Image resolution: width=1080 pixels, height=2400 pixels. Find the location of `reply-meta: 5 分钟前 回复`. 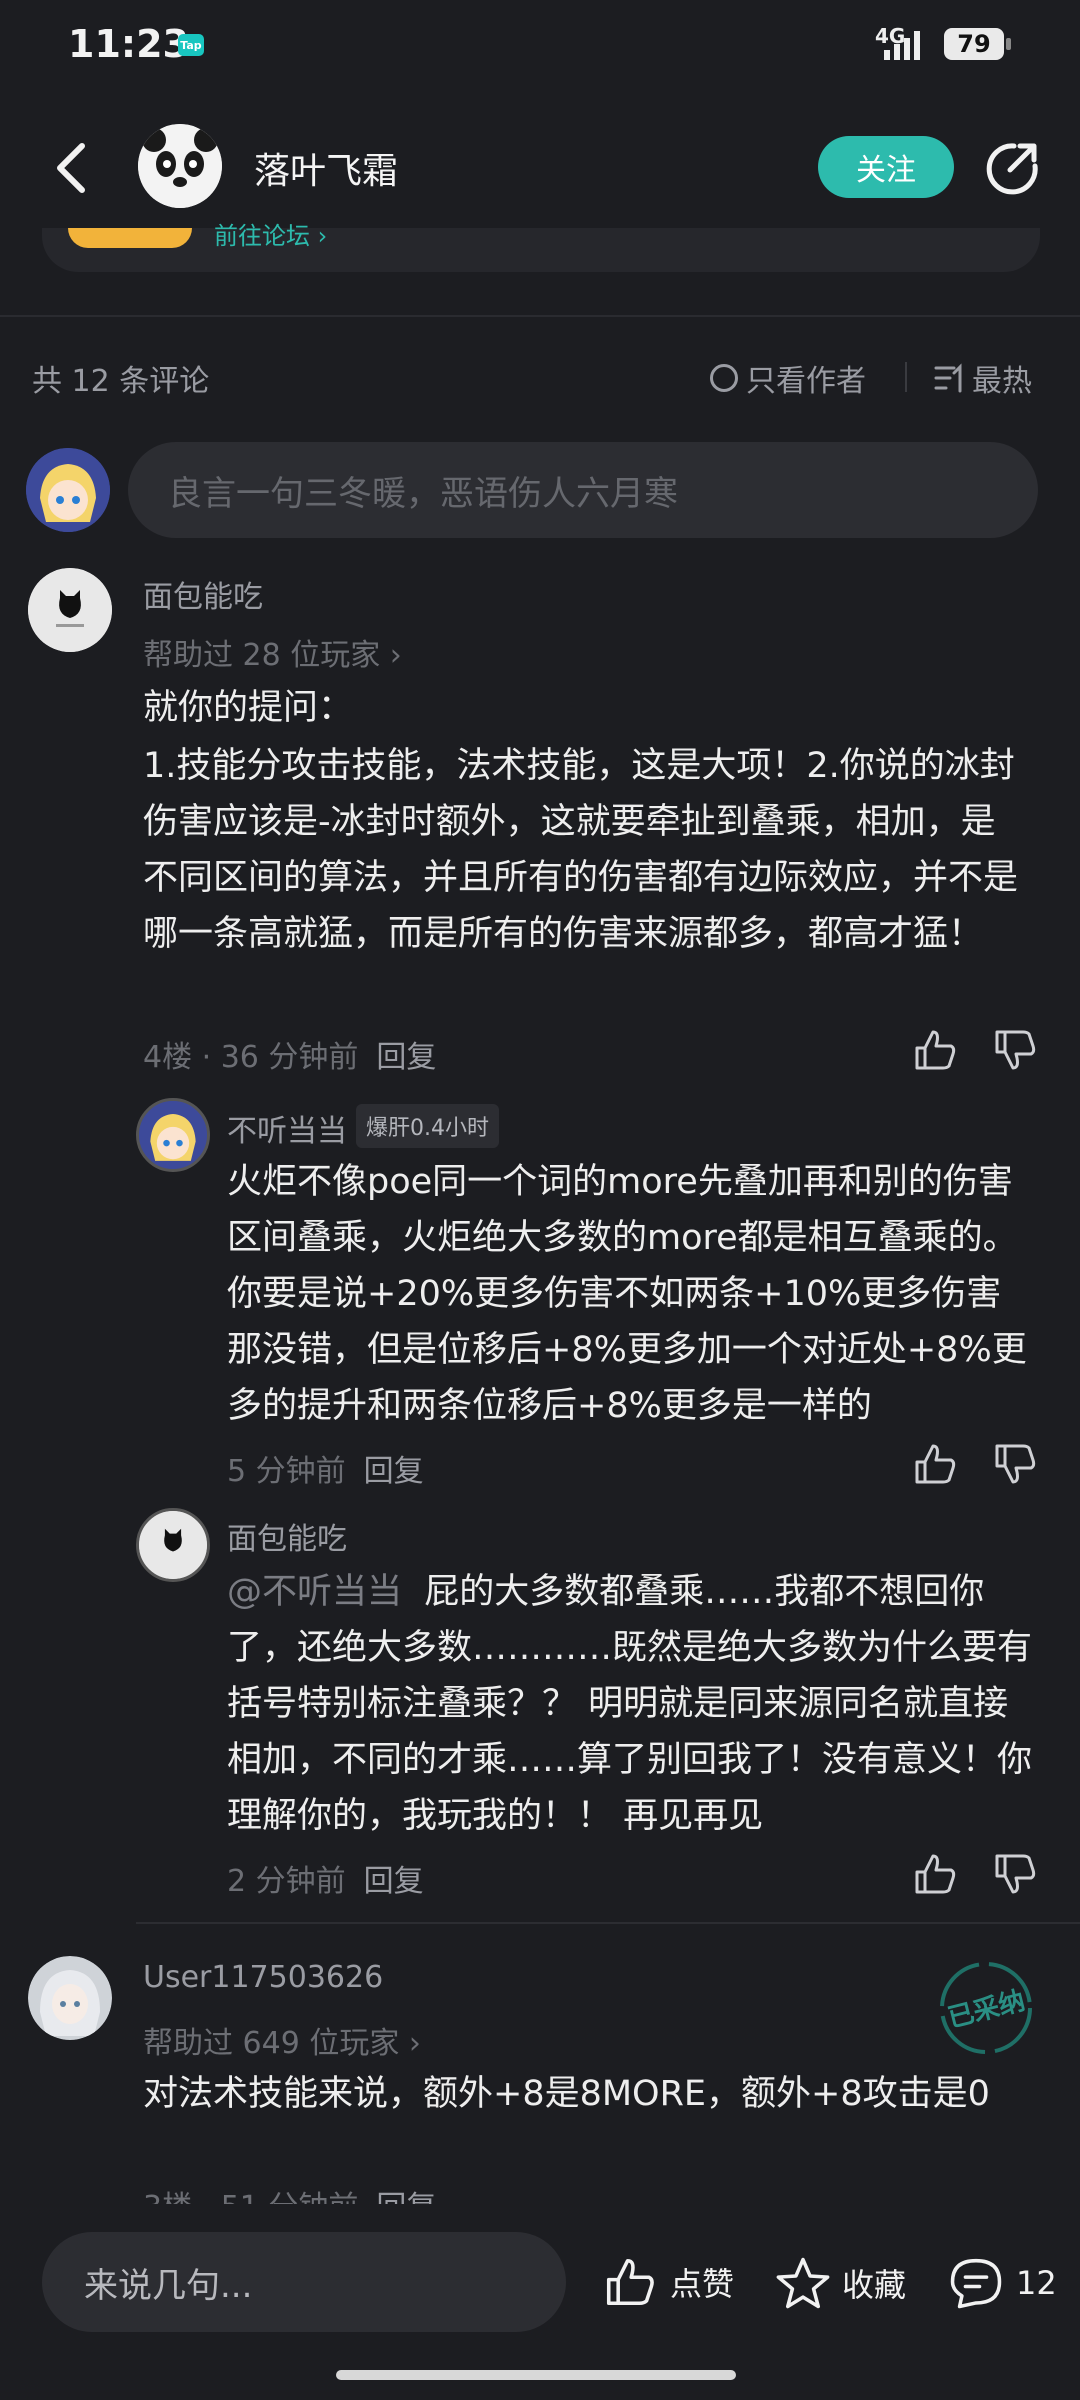

reply-meta: 5 分钟前 回复 is located at coordinates (325, 1468).